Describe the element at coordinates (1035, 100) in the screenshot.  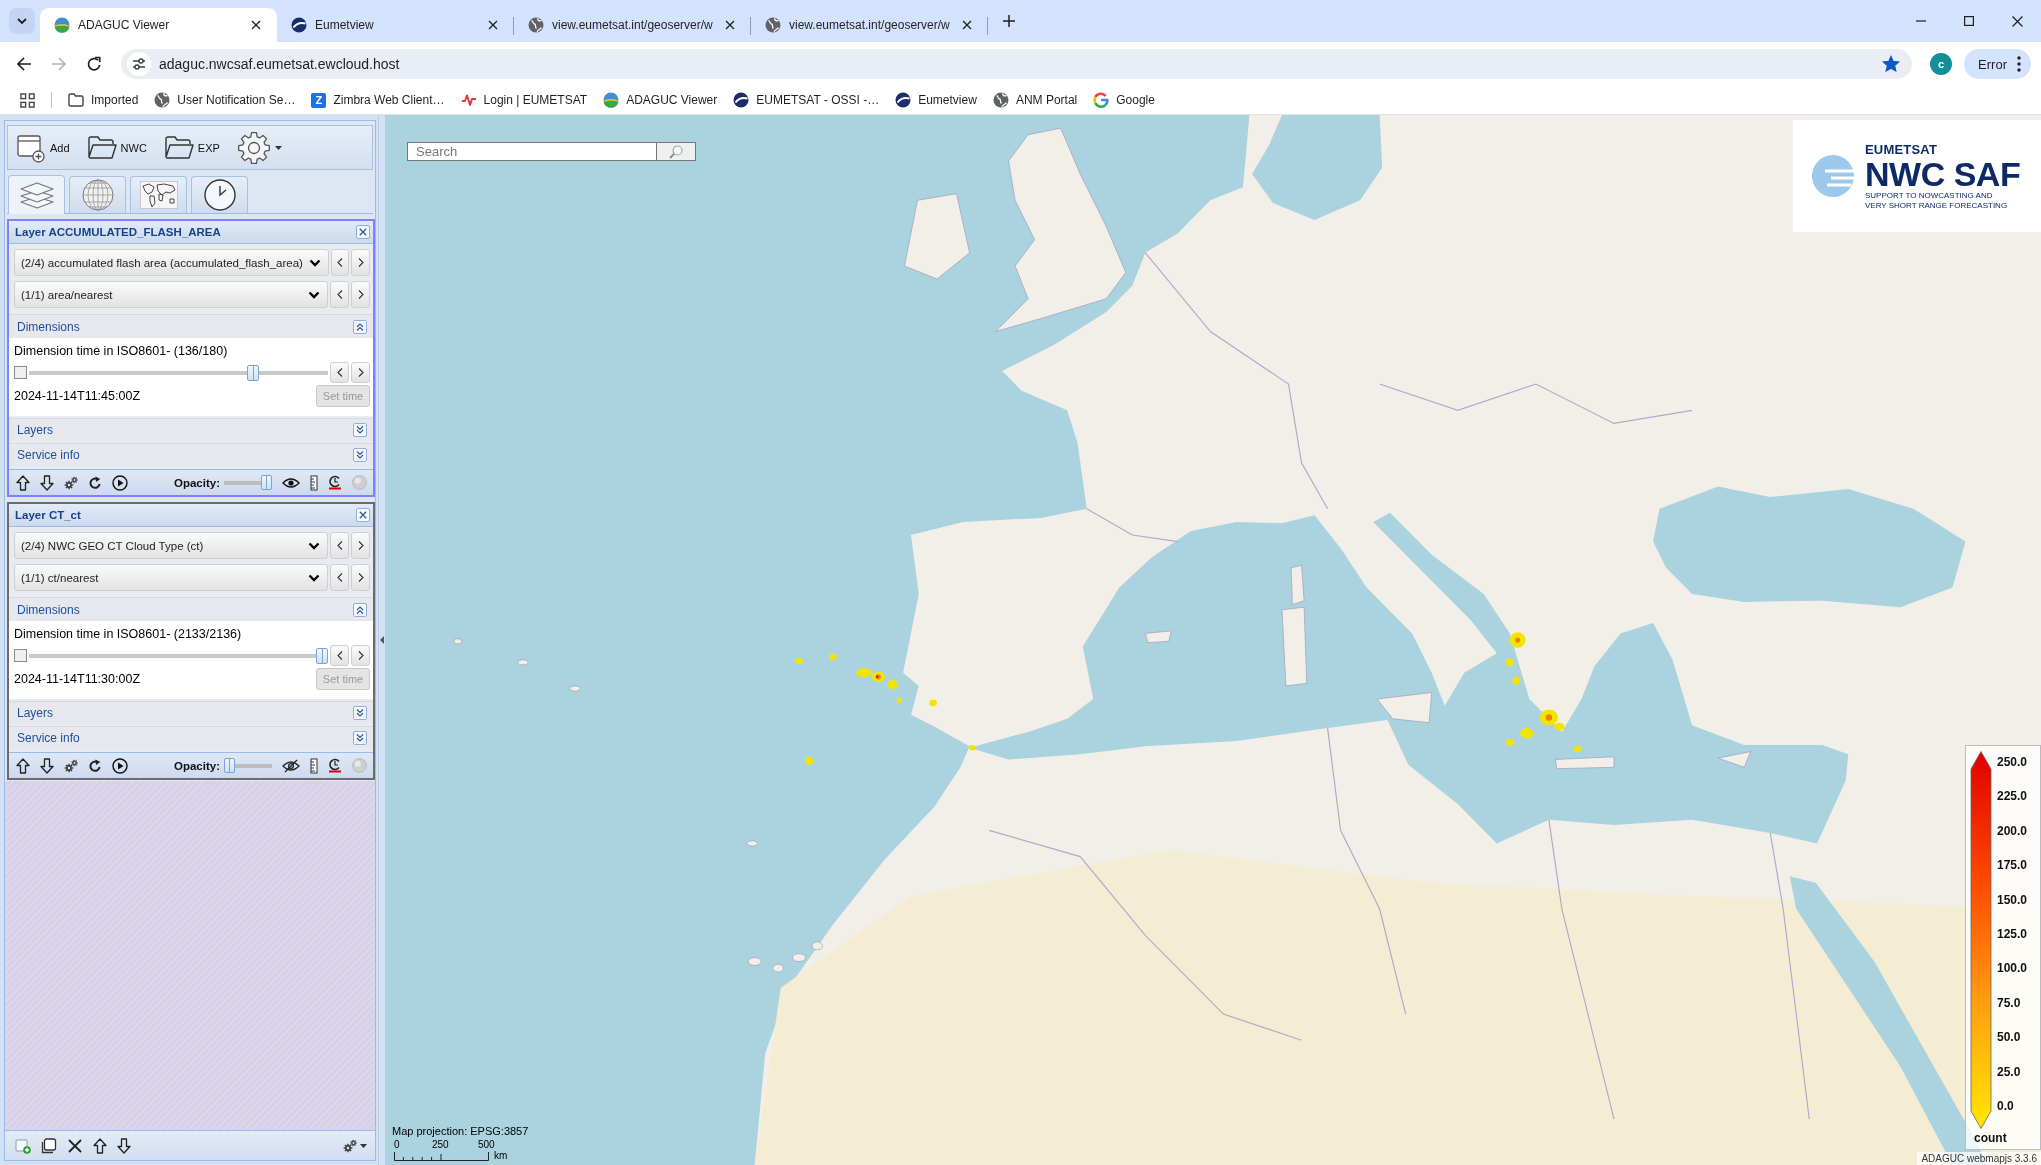
I see `bookmark-item: ANM Portal` at that location.